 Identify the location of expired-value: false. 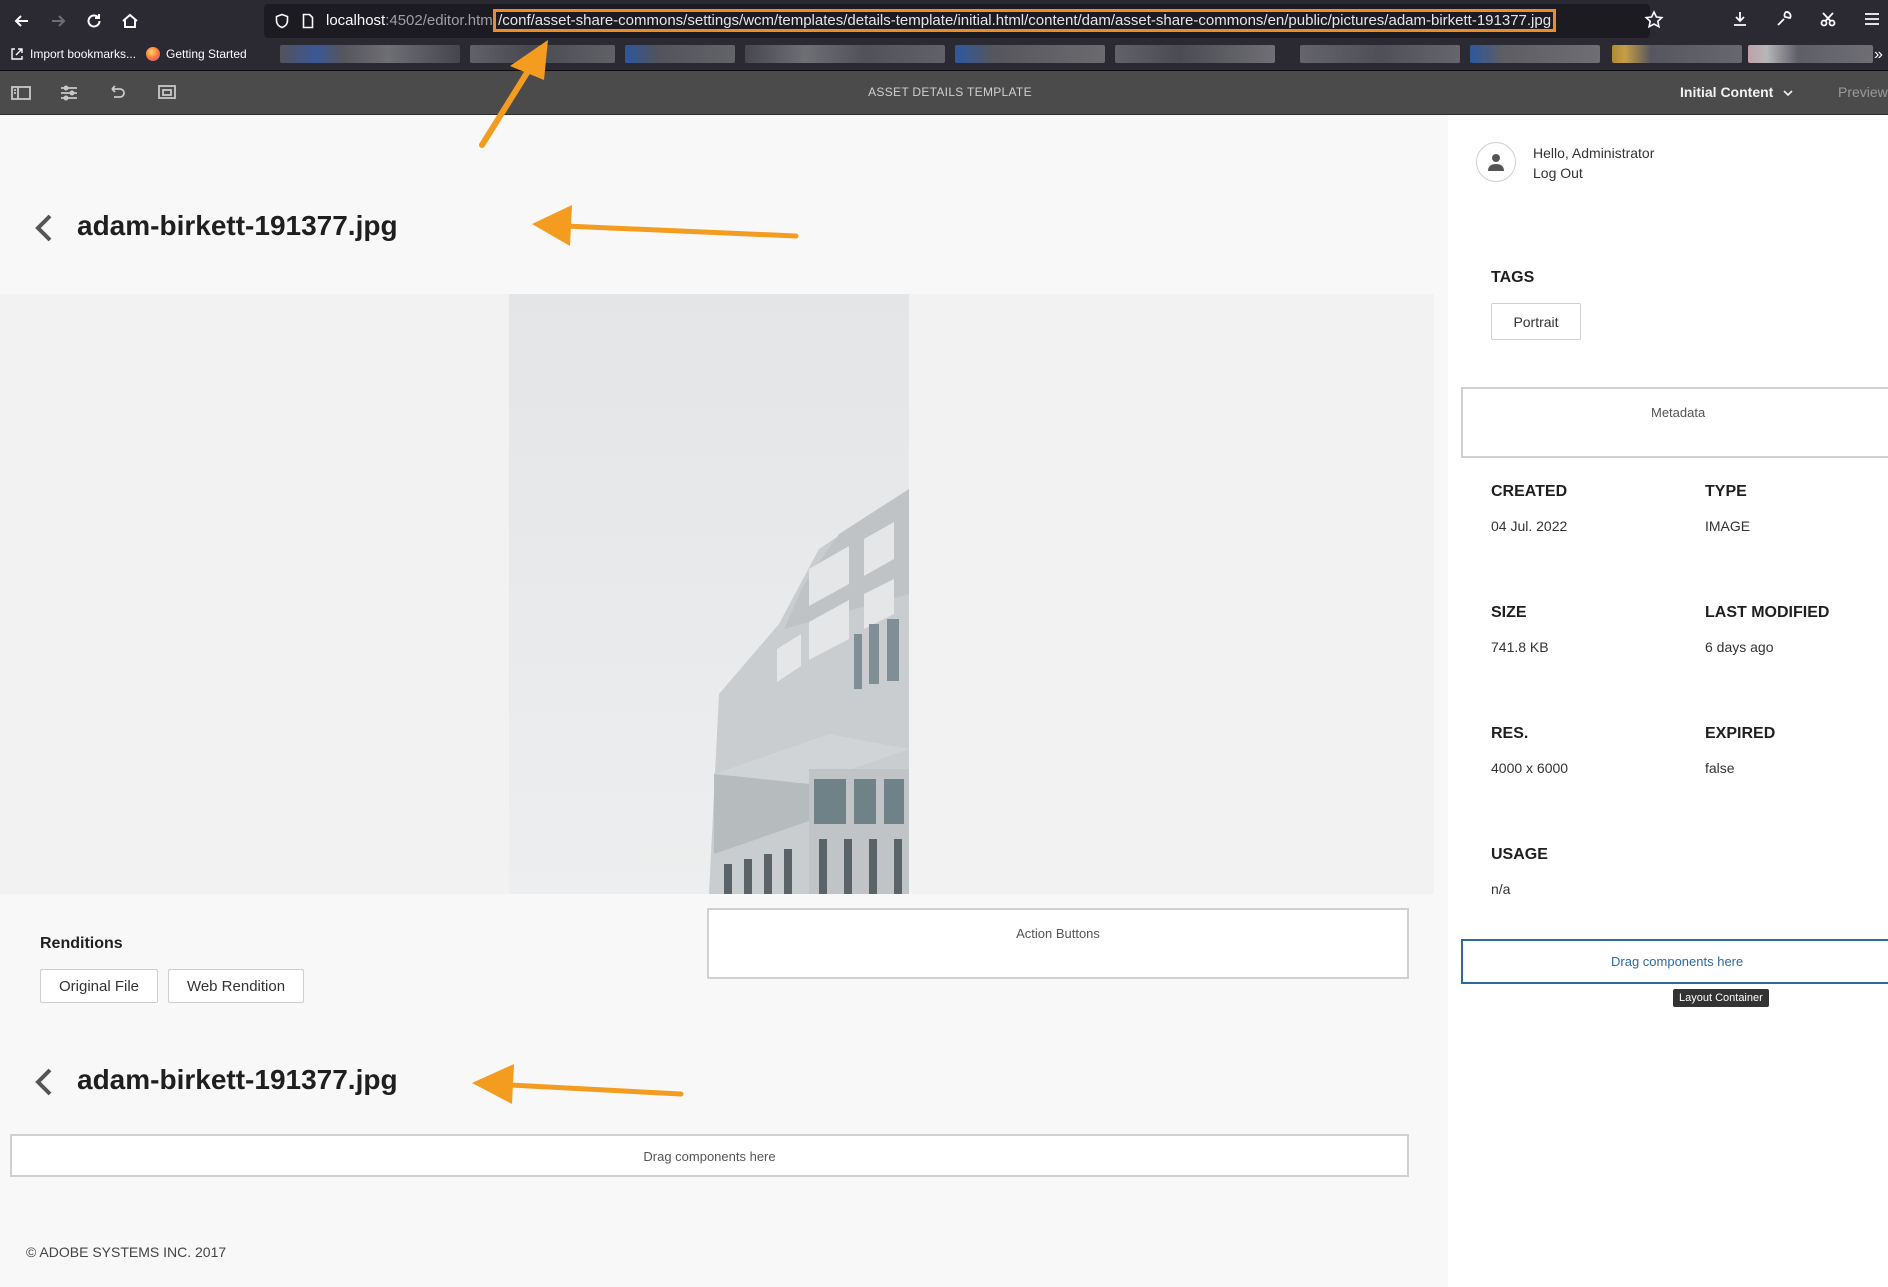
(1720, 768).